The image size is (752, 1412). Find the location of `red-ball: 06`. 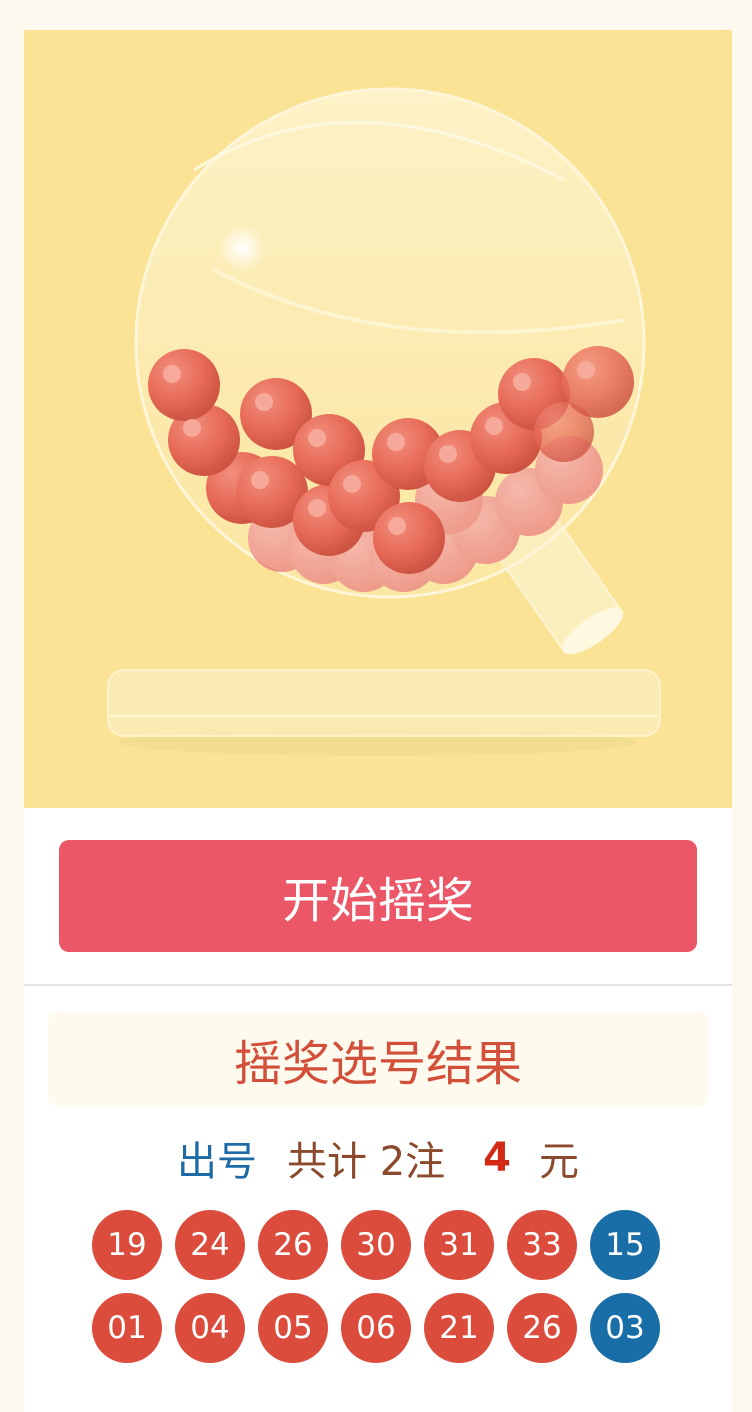

red-ball: 06 is located at coordinates (376, 1328).